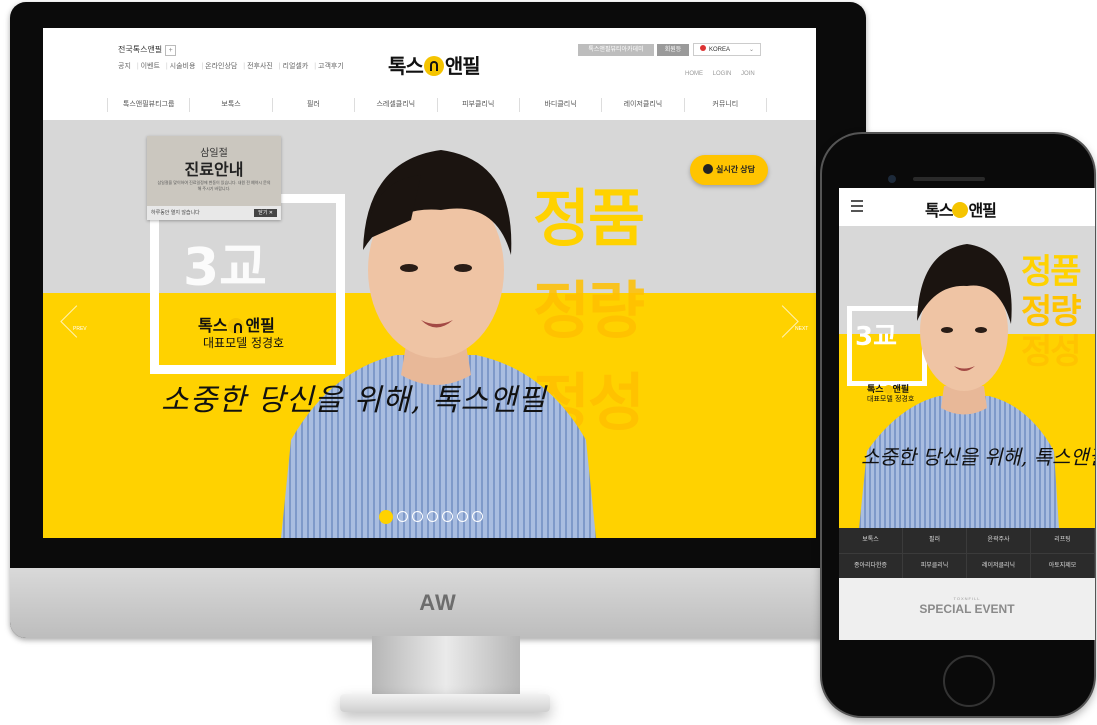 This screenshot has width=1097, height=725. I want to click on chat-icon, so click(707, 169).